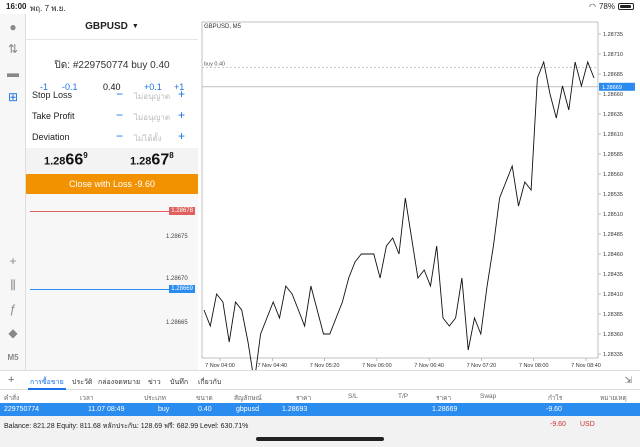  What do you see at coordinates (112, 282) in the screenshot?
I see `price-depth: 1.28678 1.28675 1.28670 1.28669 1.28665` at bounding box center [112, 282].